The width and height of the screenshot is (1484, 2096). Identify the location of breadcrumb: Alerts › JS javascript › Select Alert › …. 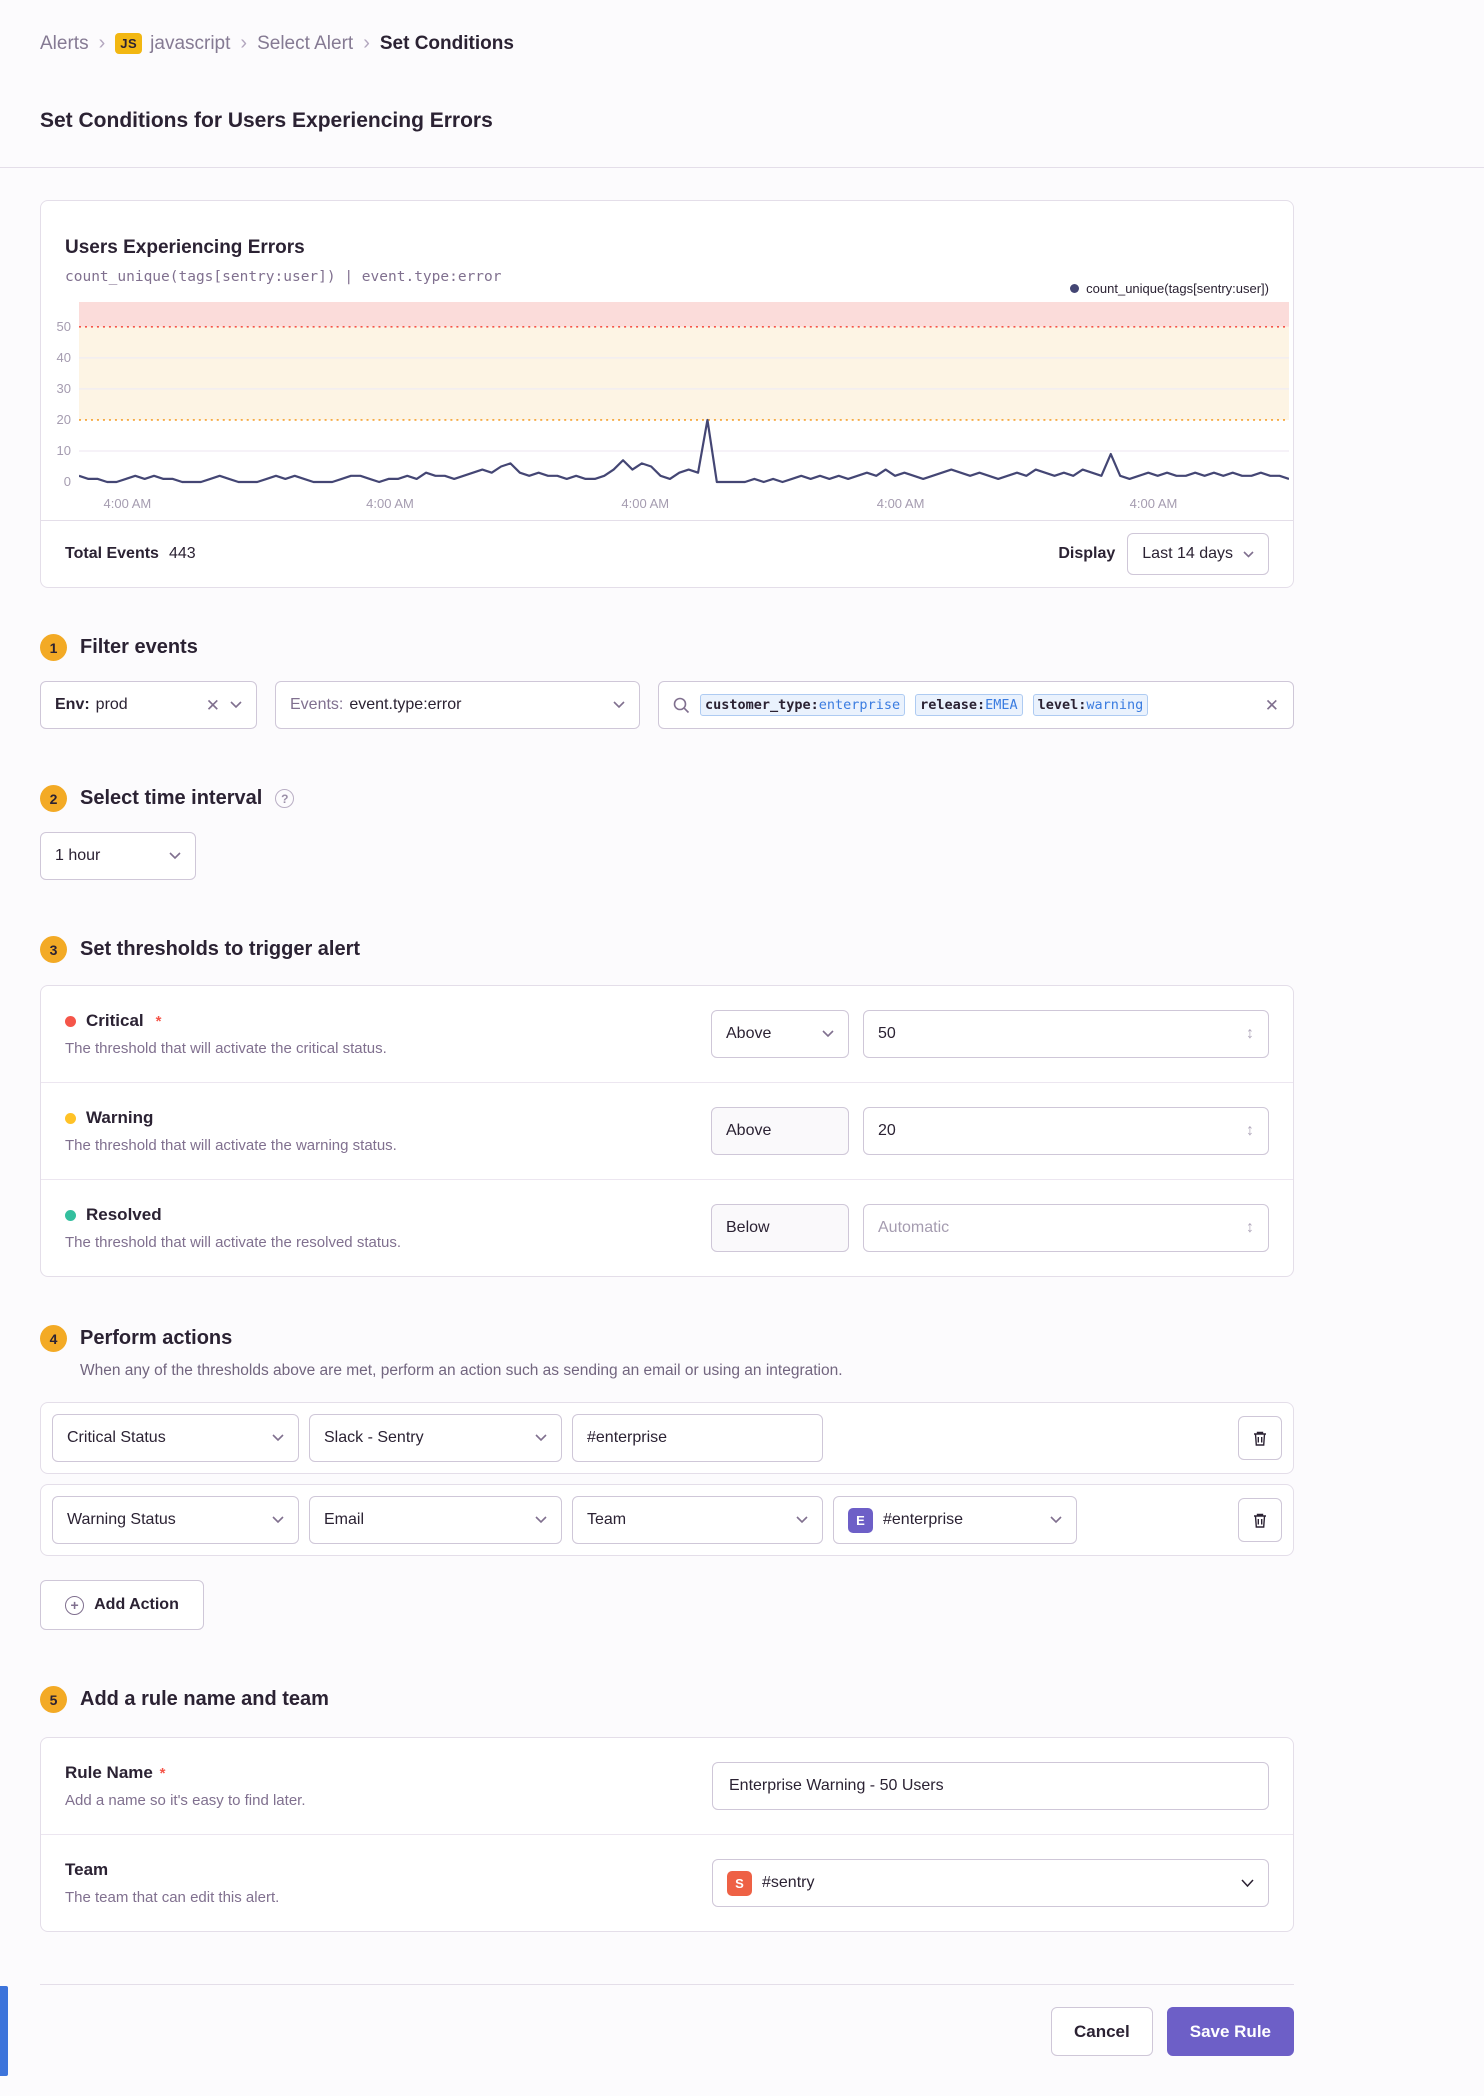
(742, 43).